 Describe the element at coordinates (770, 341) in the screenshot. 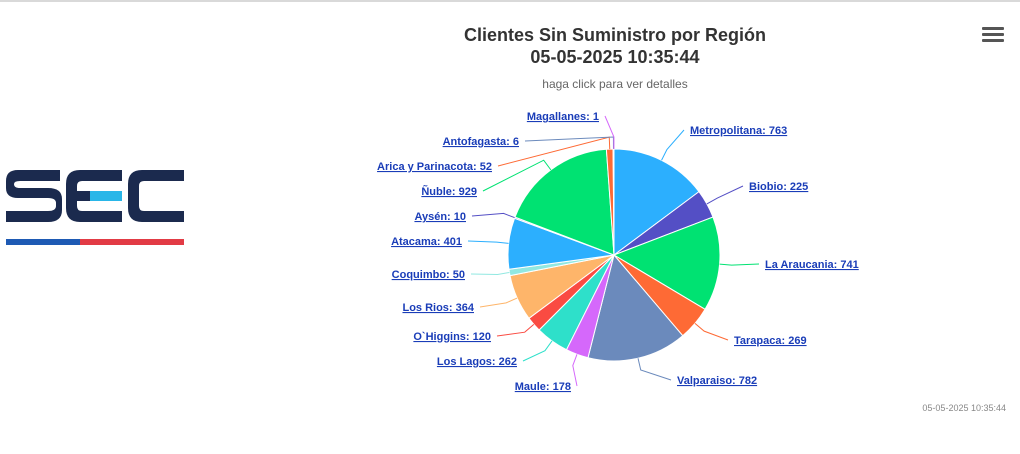

I see `data-label-tarapaca: Tarapaca: 269` at that location.